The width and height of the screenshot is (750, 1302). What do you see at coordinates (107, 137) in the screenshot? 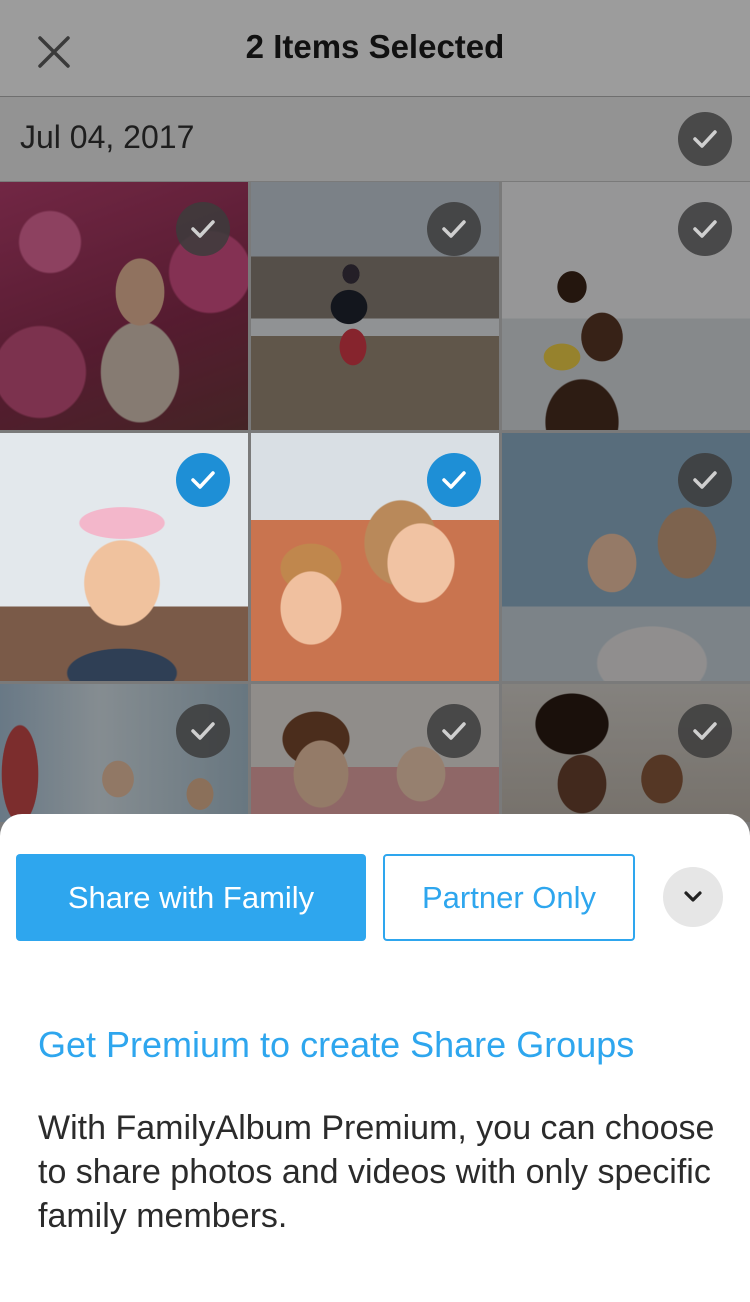
I see `date-label: Jul 04, 2017` at bounding box center [107, 137].